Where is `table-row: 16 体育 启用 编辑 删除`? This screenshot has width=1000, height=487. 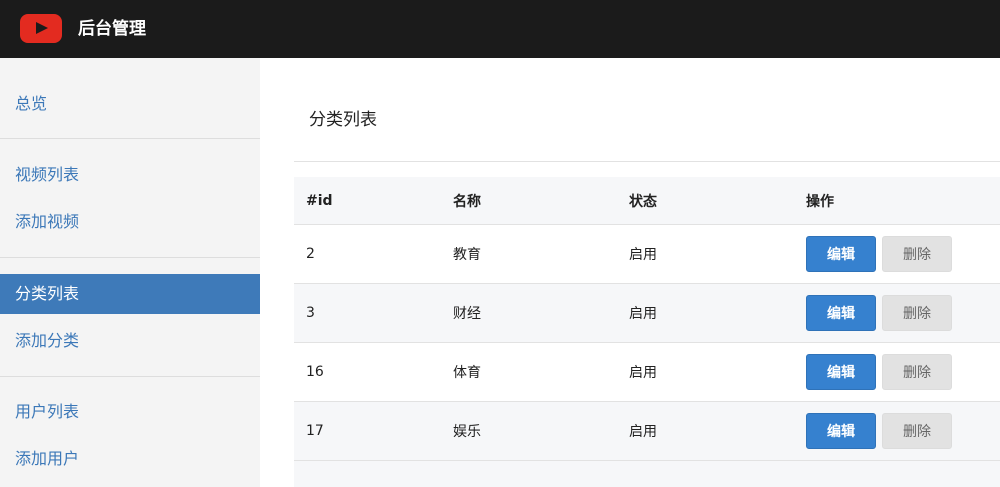
table-row: 16 体育 启用 编辑 删除 is located at coordinates (647, 372).